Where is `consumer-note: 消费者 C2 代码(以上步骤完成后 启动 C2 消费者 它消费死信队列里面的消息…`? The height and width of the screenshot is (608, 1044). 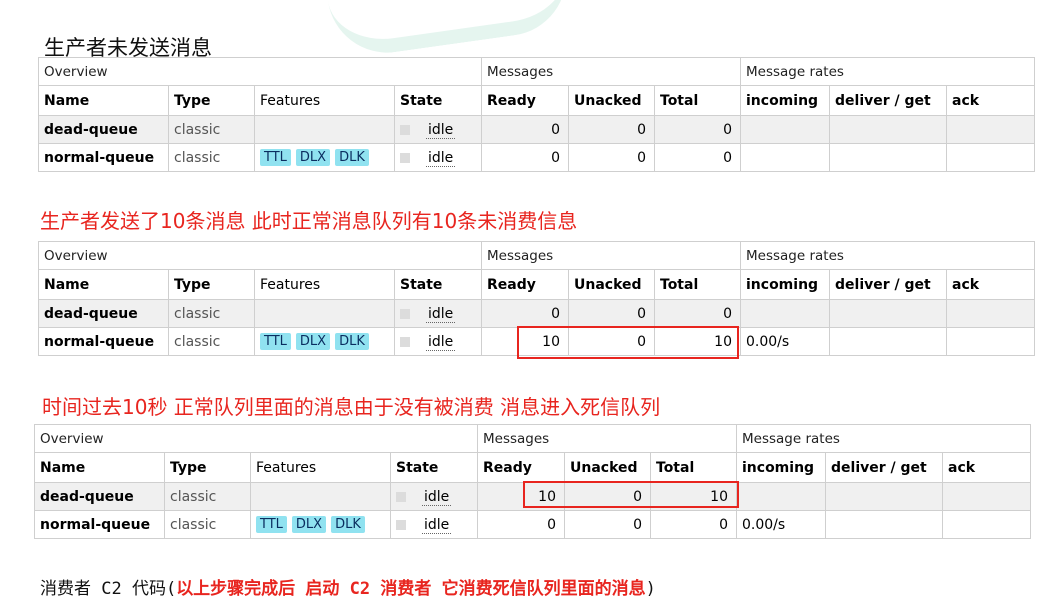 consumer-note: 消费者 C2 代码(以上步骤完成后 启动 C2 消费者 它消费死信队列里面的消息… is located at coordinates (348, 586).